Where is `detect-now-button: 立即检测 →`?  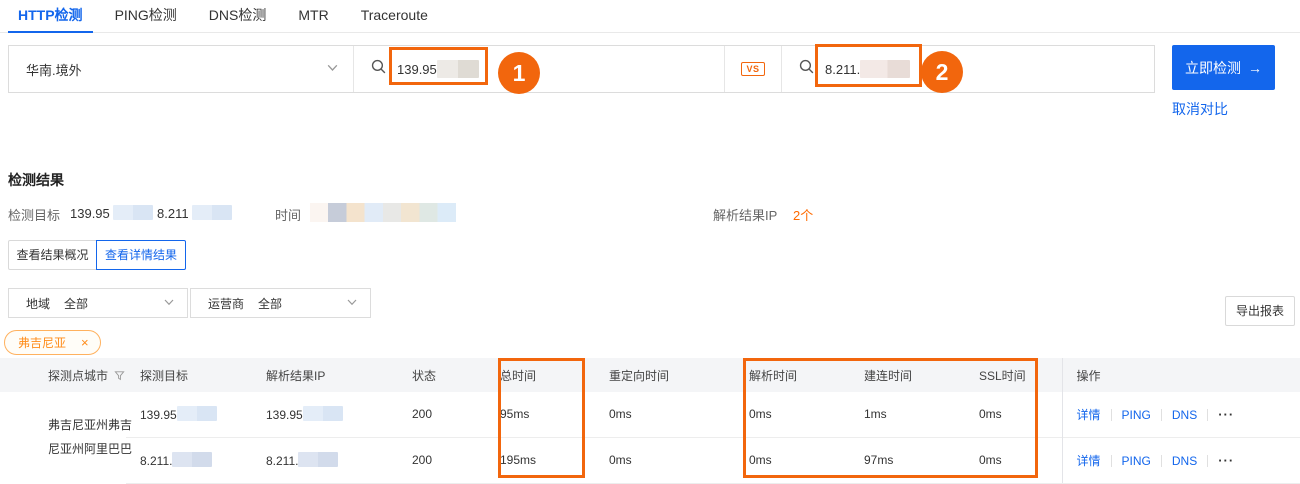 detect-now-button: 立即检测 → is located at coordinates (1223, 67).